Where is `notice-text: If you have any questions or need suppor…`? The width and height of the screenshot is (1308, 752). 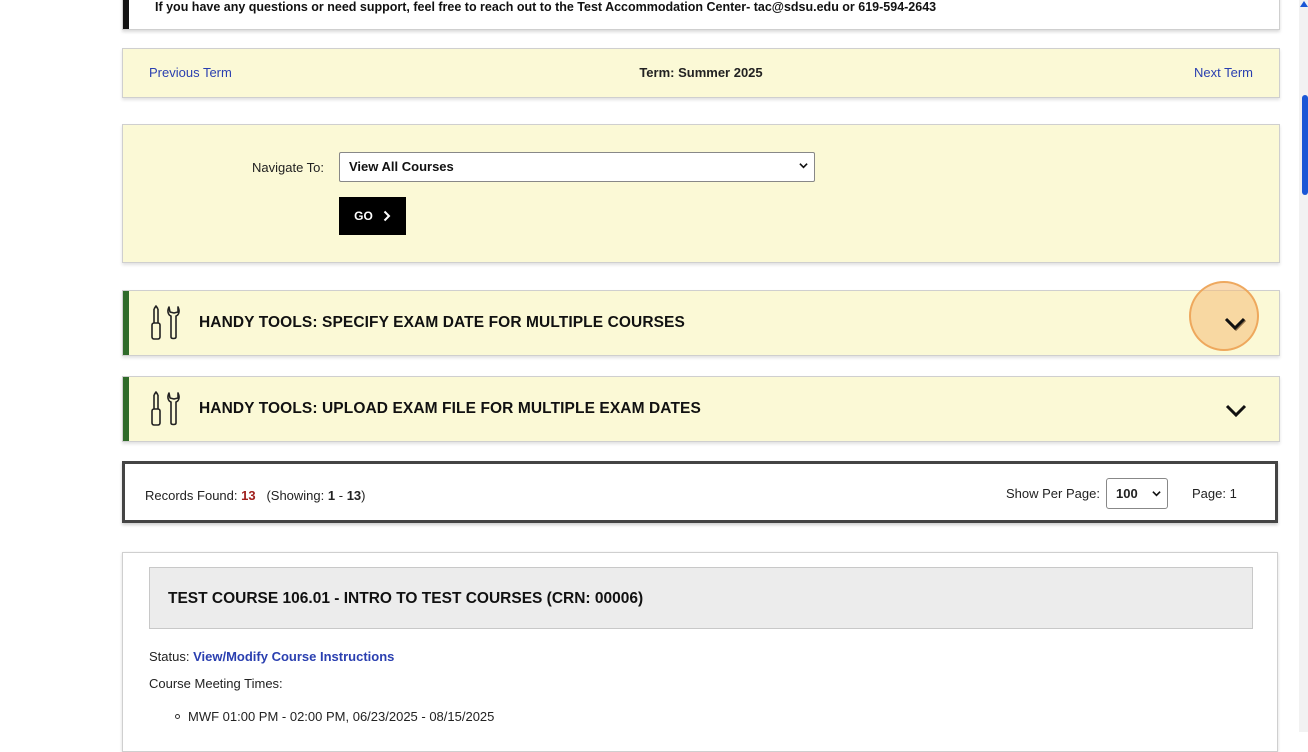
notice-text: If you have any questions or need suppor… is located at coordinates (546, 7).